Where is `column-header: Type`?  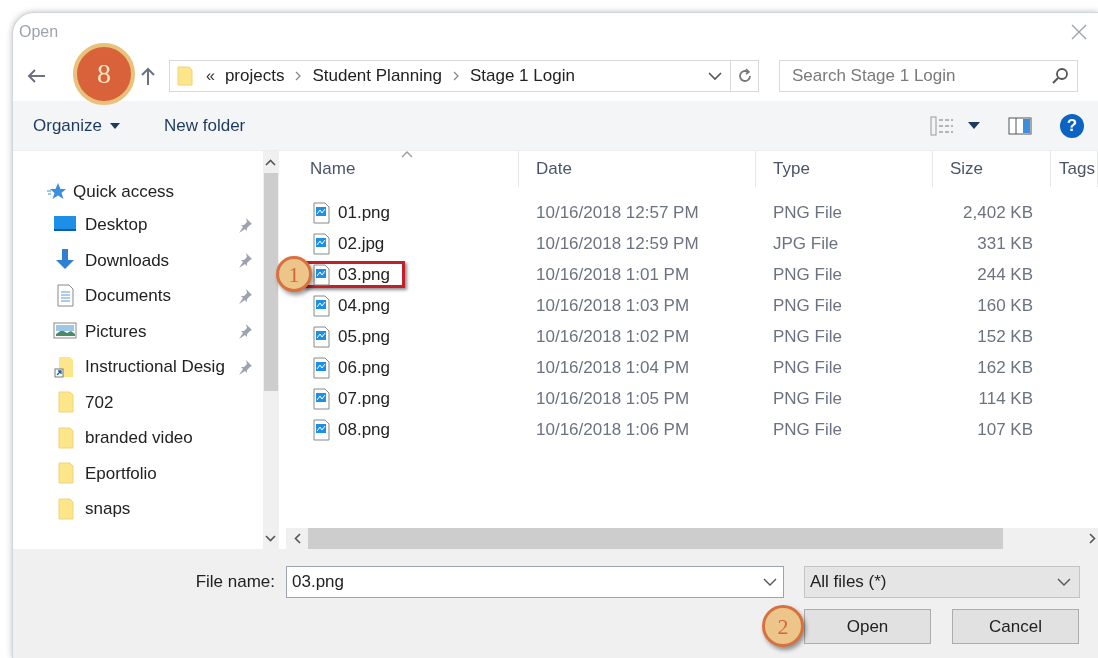 column-header: Type is located at coordinates (844, 169).